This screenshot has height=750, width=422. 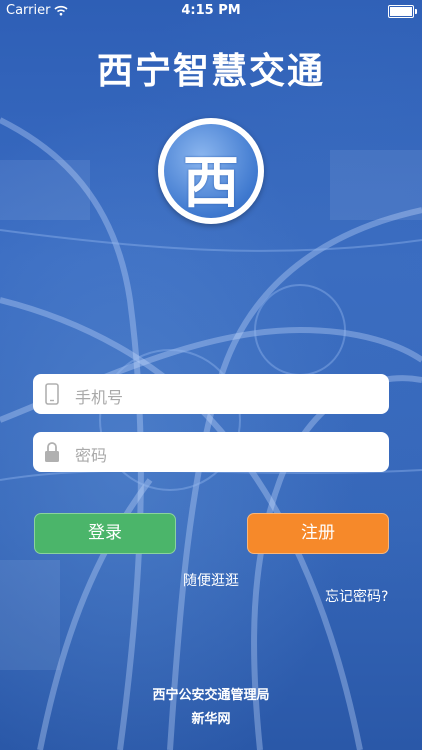 I want to click on password-field: 密码, so click(x=211, y=452).